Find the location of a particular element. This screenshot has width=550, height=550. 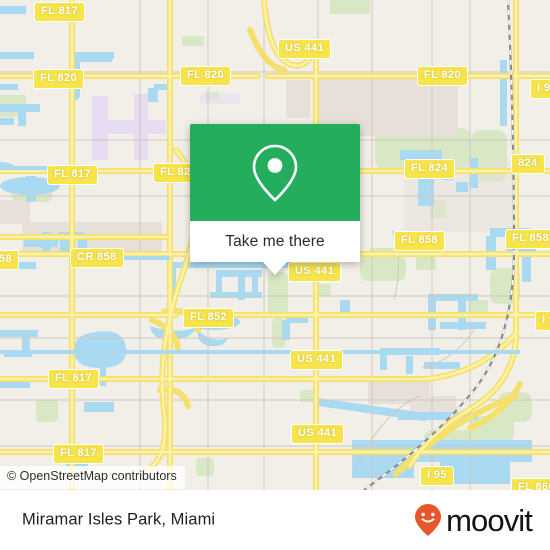

callout-cta-panel: Take me there is located at coordinates (275, 248).